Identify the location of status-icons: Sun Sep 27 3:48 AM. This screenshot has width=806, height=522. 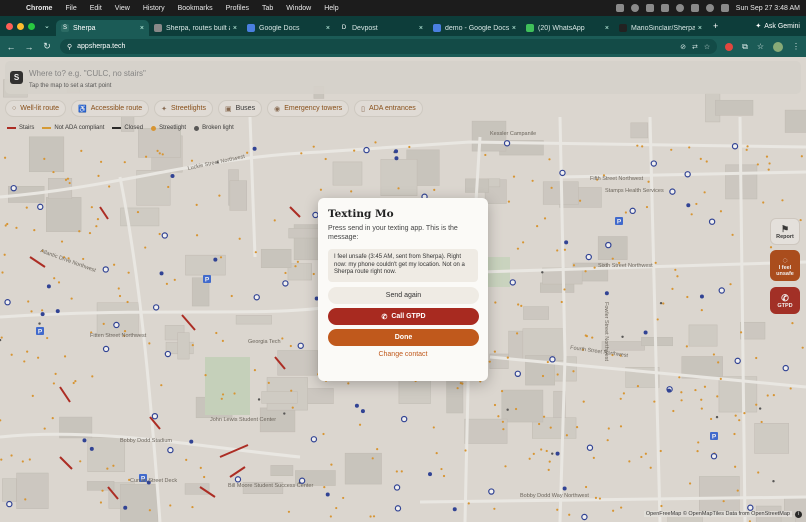
(707, 8).